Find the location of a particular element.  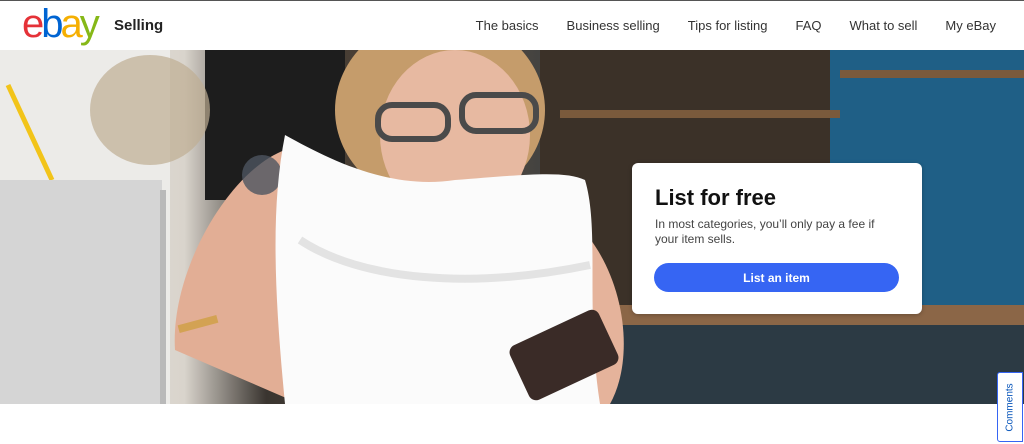

nav-business-selling: Business selling is located at coordinates (613, 25).